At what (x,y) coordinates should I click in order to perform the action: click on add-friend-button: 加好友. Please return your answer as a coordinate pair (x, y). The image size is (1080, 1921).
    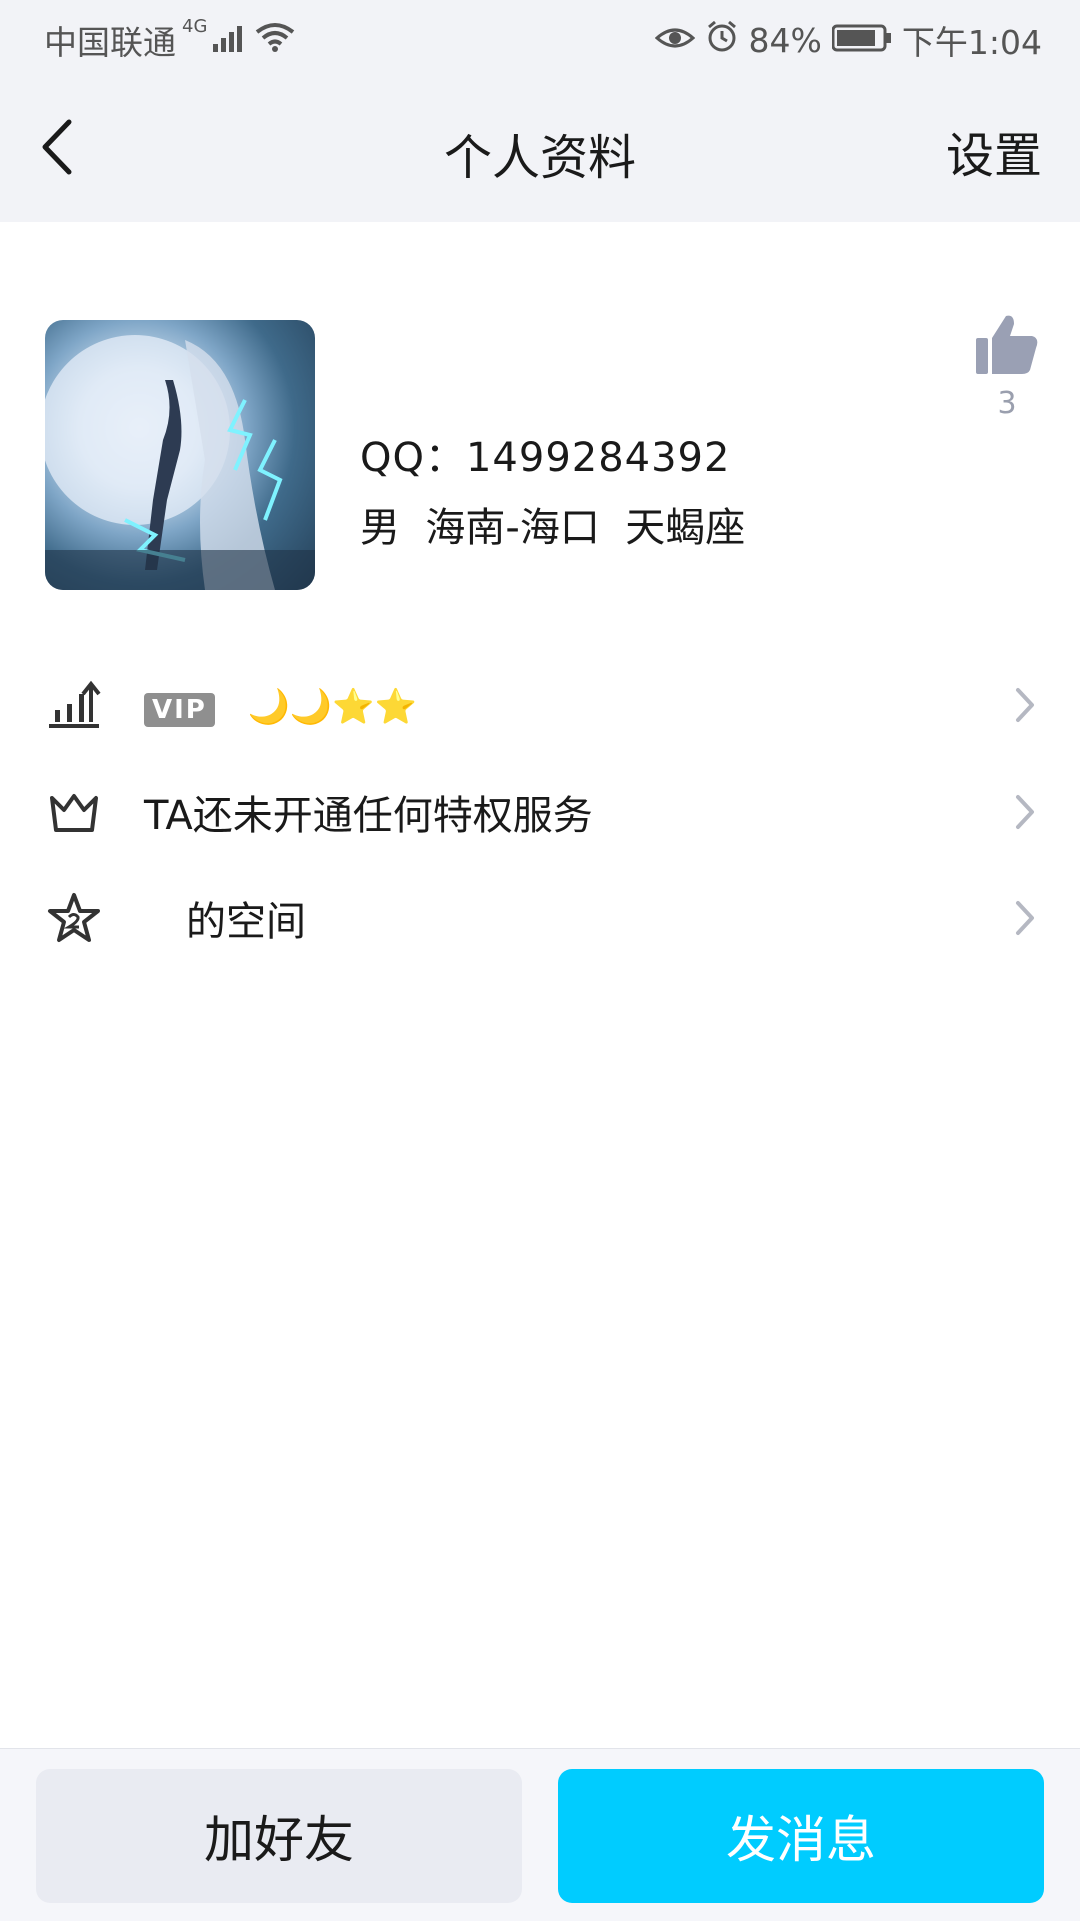
    Looking at the image, I should click on (279, 1836).